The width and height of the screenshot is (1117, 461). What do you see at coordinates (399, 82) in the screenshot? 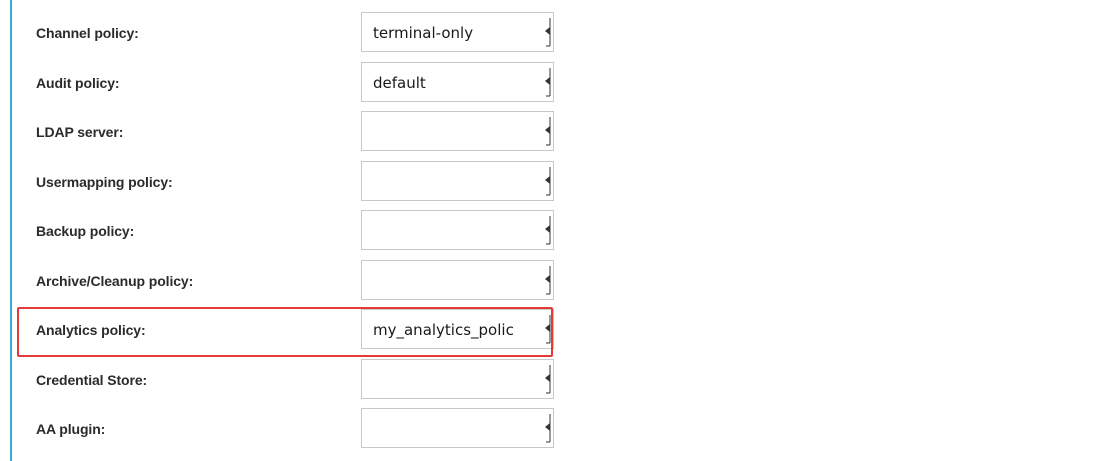
I see `audit-policy-value: default` at bounding box center [399, 82].